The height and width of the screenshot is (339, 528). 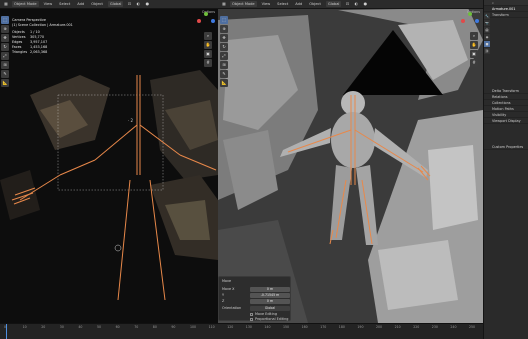 I want to click on cursor-icon: ⊕, so click(x=5, y=29).